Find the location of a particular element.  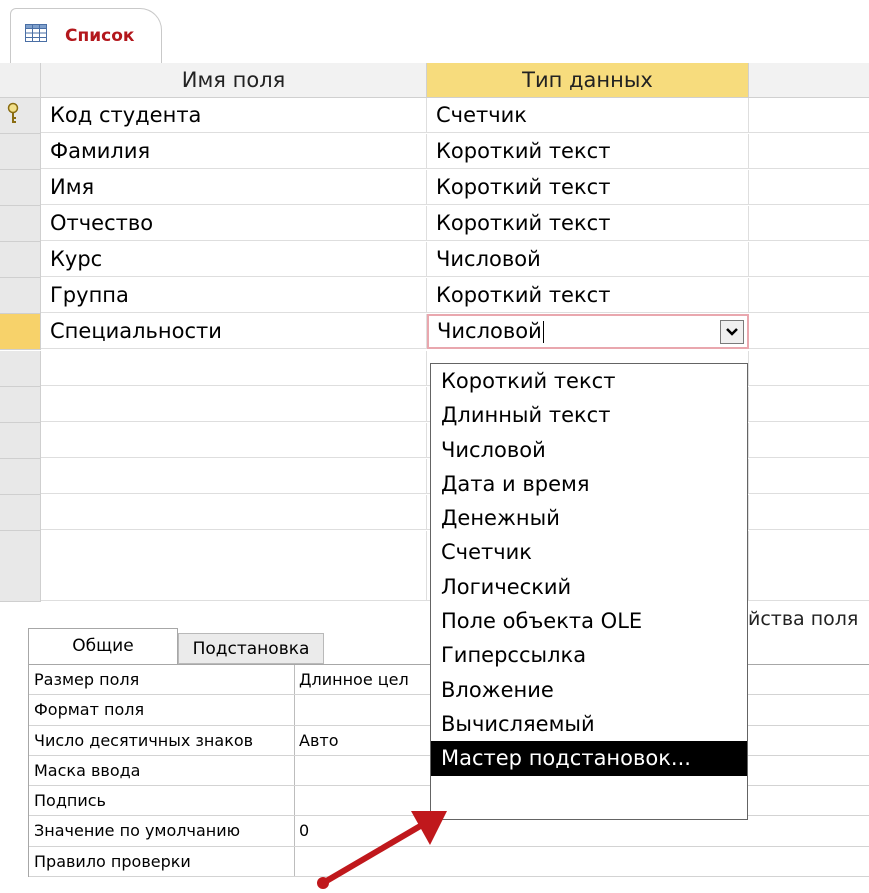

field-name-header: Имя поля is located at coordinates (234, 80).